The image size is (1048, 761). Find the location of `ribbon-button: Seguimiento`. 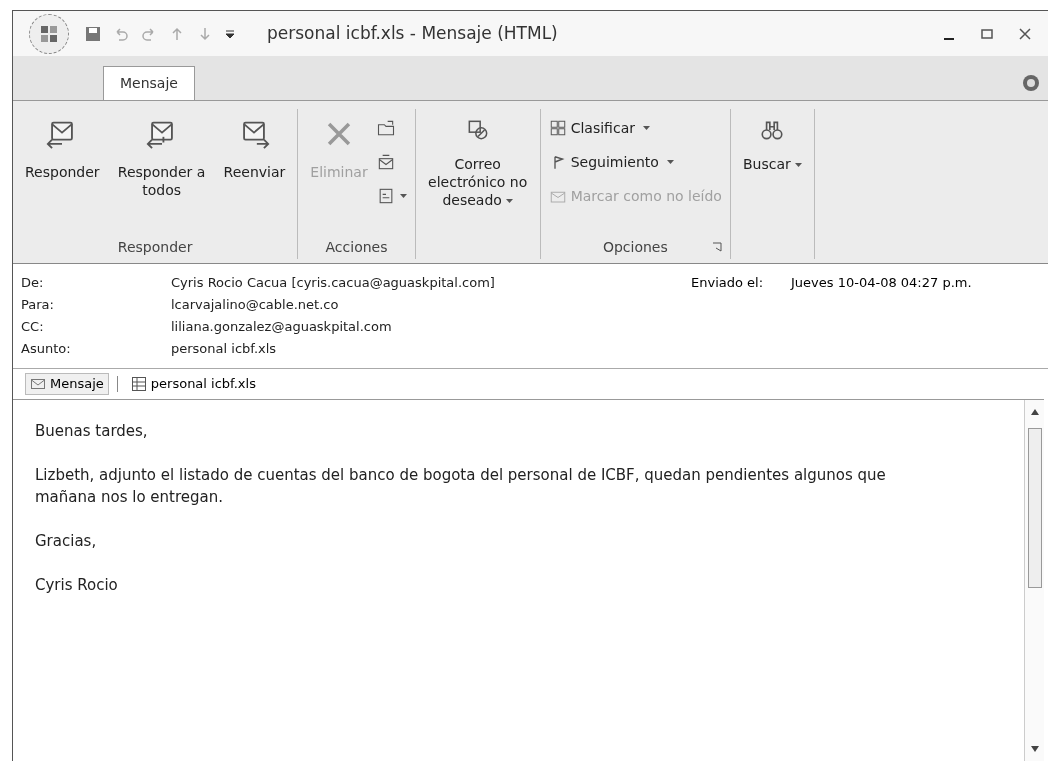

ribbon-button: Seguimiento is located at coordinates (635, 162).